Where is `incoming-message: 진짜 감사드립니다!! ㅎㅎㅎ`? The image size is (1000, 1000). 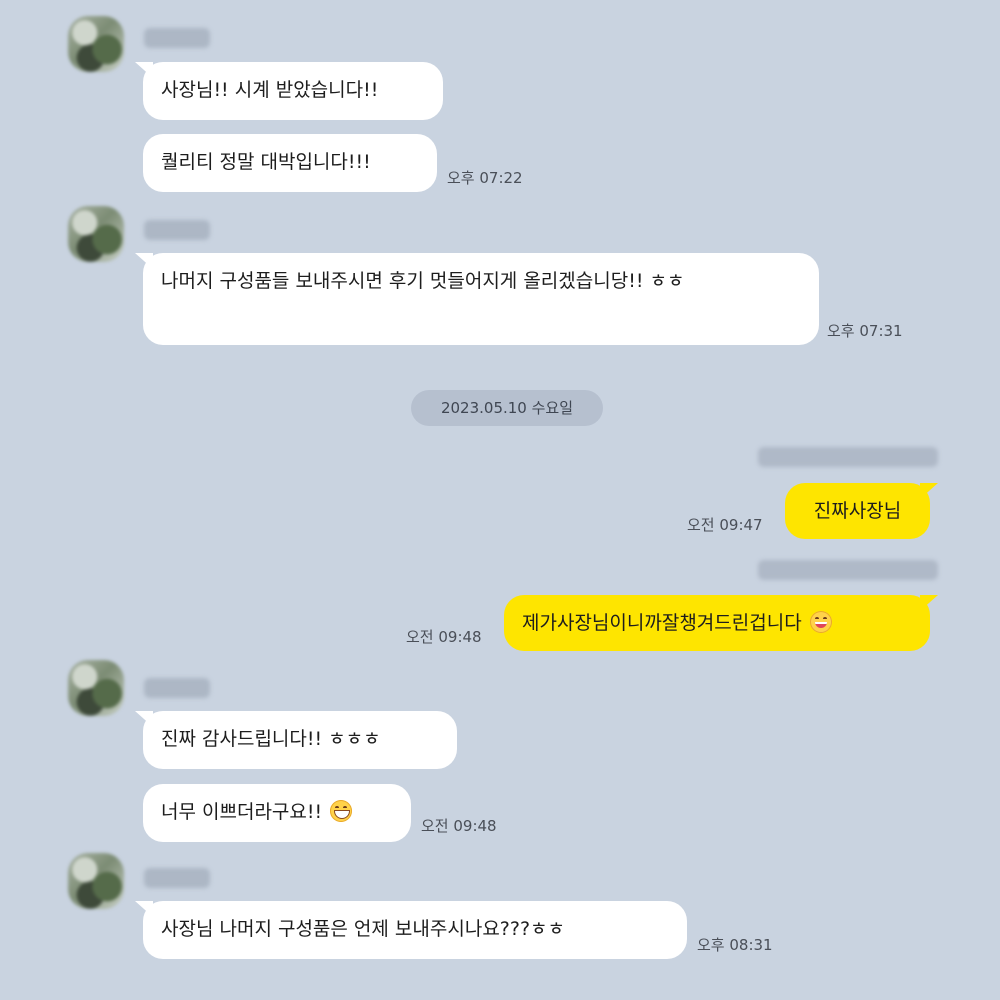
incoming-message: 진짜 감사드립니다!! ㅎㅎㅎ is located at coordinates (300, 740).